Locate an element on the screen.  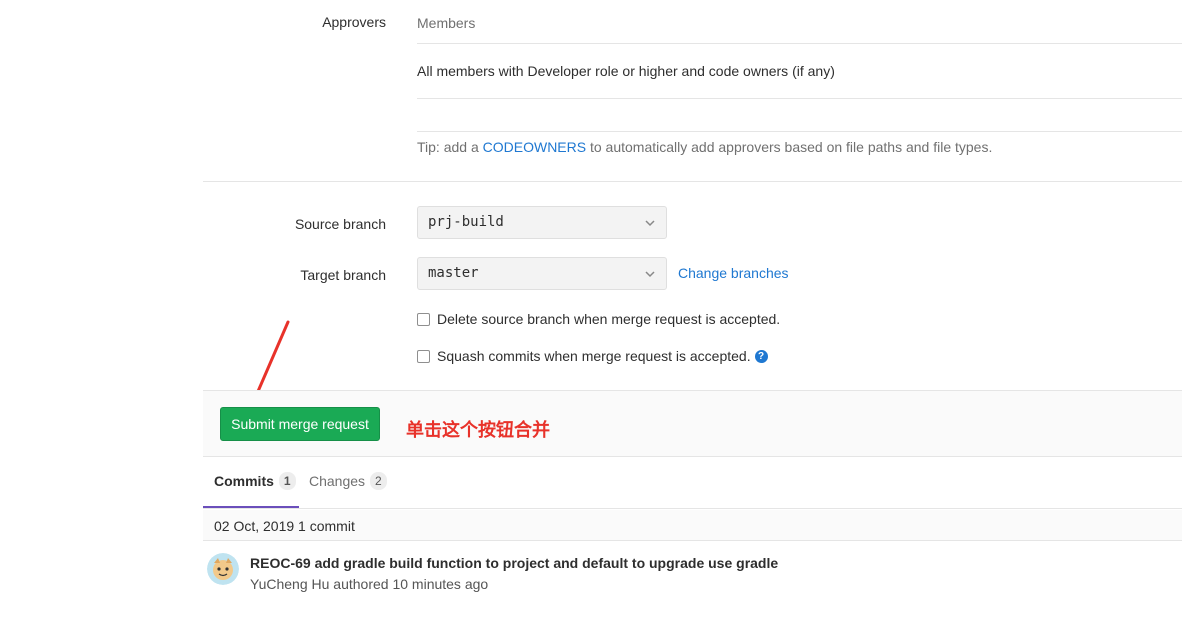
tab-changes: Changes 2 is located at coordinates (348, 481).